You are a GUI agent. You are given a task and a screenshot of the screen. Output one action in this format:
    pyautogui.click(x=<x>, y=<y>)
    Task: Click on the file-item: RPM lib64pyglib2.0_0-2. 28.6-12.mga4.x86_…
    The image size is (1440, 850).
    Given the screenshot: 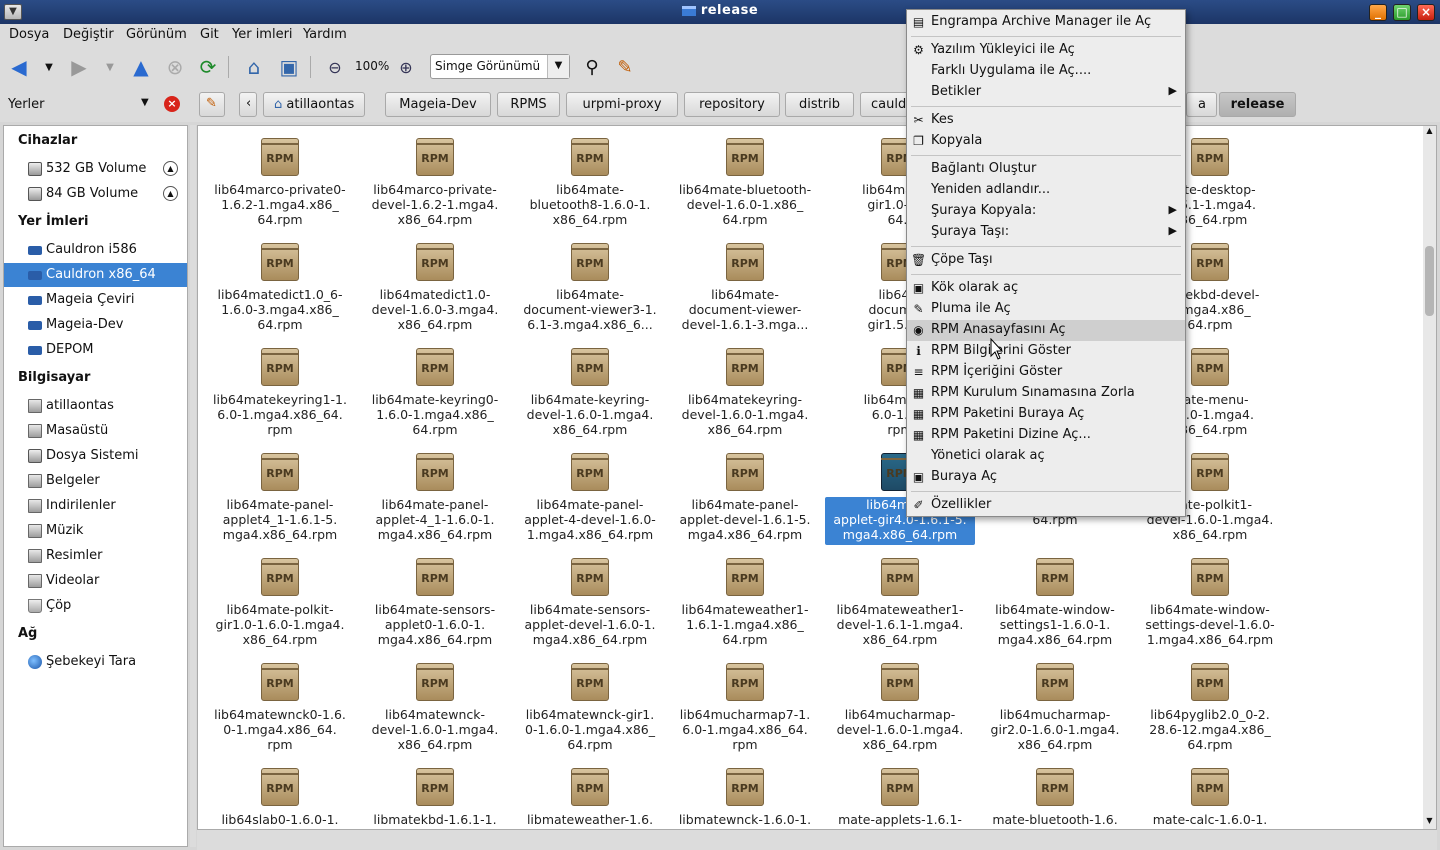 What is the action you would take?
    pyautogui.click(x=1210, y=703)
    